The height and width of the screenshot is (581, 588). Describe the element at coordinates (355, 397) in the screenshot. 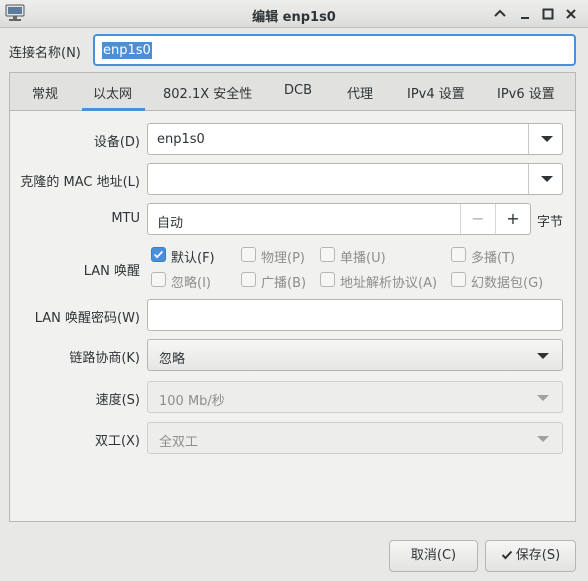

I see `speed-dropdown: 100 Mb/秒` at that location.